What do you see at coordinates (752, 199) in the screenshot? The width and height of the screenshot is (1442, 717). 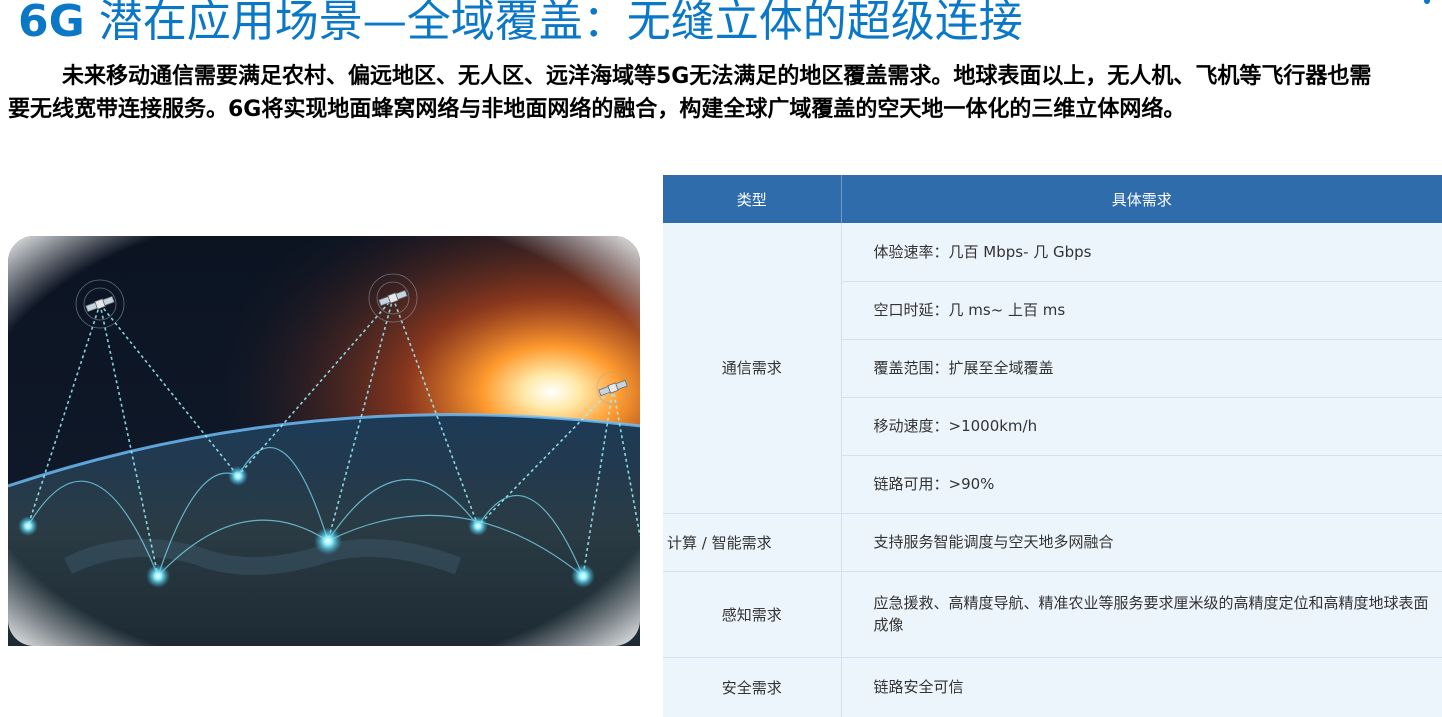 I see `header-type: 类型` at bounding box center [752, 199].